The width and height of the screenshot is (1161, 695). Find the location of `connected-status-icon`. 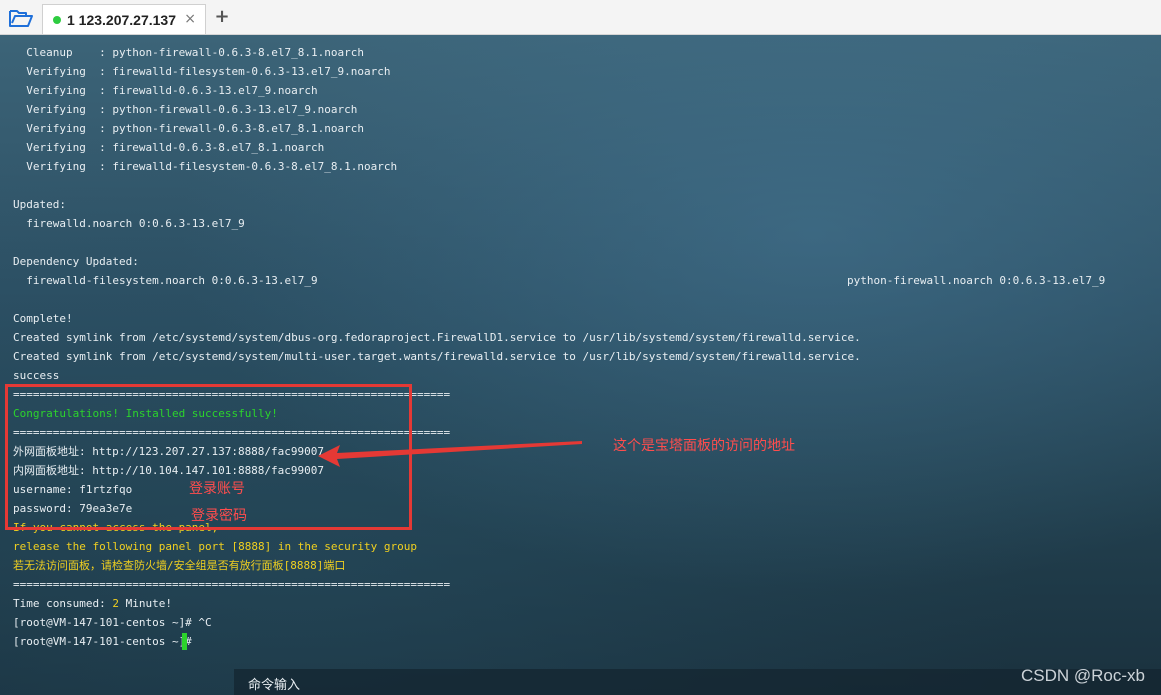

connected-status-icon is located at coordinates (57, 19).